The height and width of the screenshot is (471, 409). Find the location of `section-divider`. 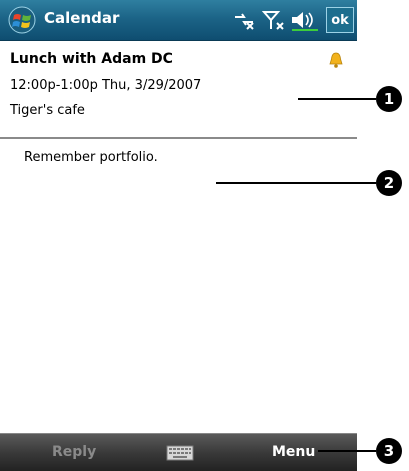

section-divider is located at coordinates (178, 138).